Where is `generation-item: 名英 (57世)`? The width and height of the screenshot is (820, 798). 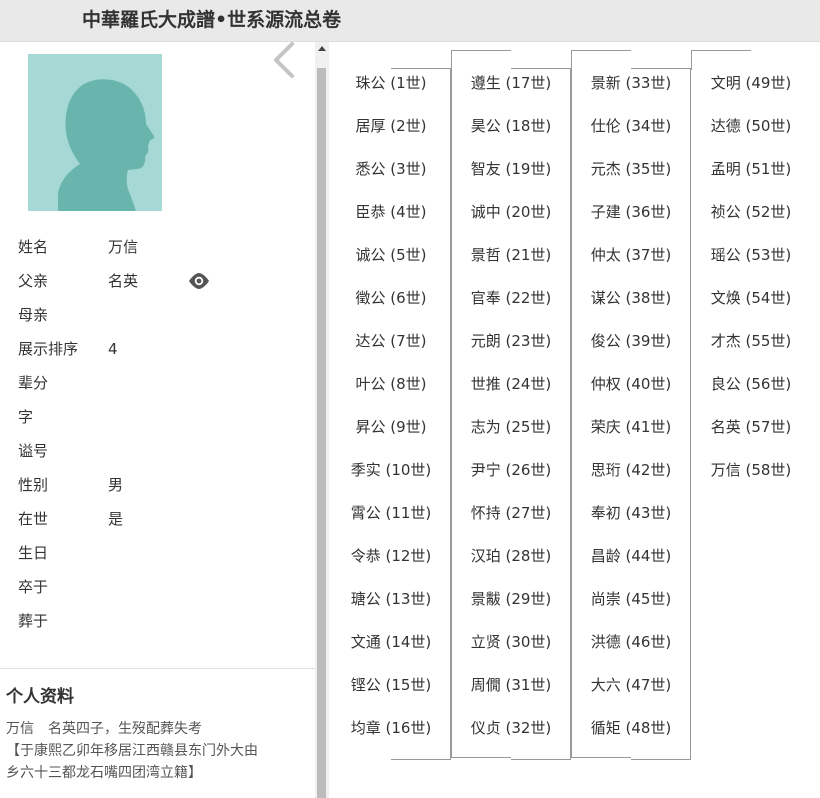 generation-item: 名英 (57世) is located at coordinates (751, 427).